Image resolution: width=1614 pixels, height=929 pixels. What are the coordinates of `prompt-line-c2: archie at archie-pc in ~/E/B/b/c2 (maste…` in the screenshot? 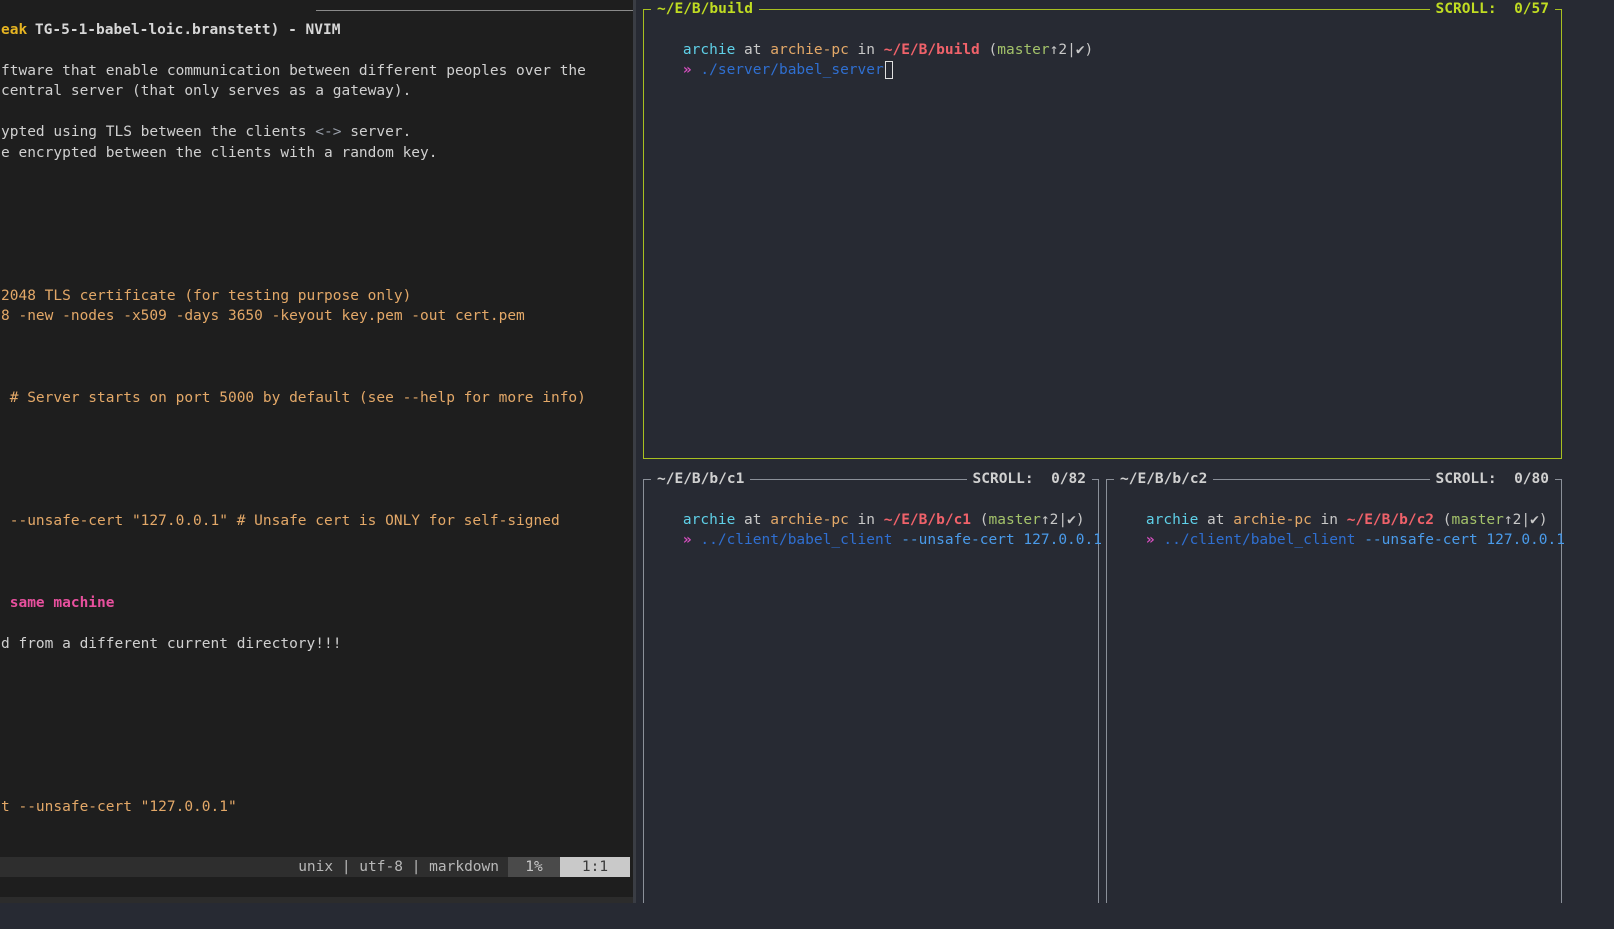 It's located at (1329, 509).